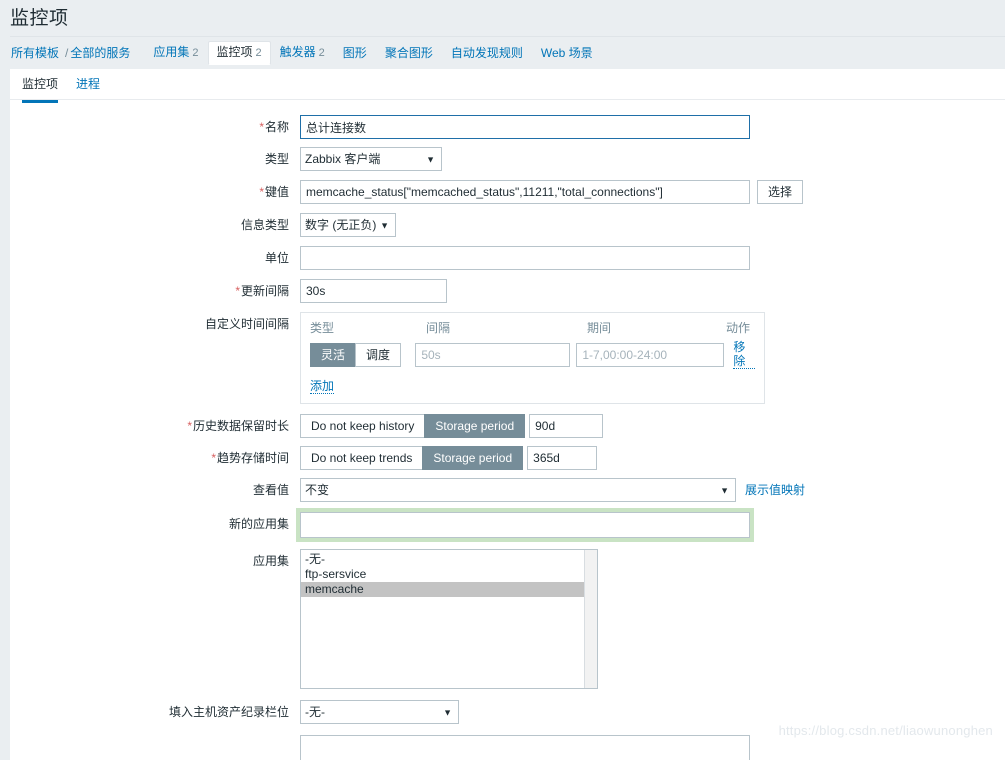 The width and height of the screenshot is (1005, 760). Describe the element at coordinates (507, 291) in the screenshot. I see `form-row-update-interval: *更新间隔` at that location.